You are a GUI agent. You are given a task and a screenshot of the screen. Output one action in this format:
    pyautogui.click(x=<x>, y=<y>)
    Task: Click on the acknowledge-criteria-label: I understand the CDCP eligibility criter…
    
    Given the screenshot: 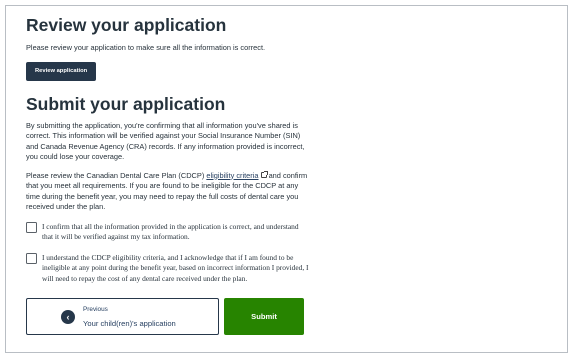 What is the action you would take?
    pyautogui.click(x=175, y=267)
    